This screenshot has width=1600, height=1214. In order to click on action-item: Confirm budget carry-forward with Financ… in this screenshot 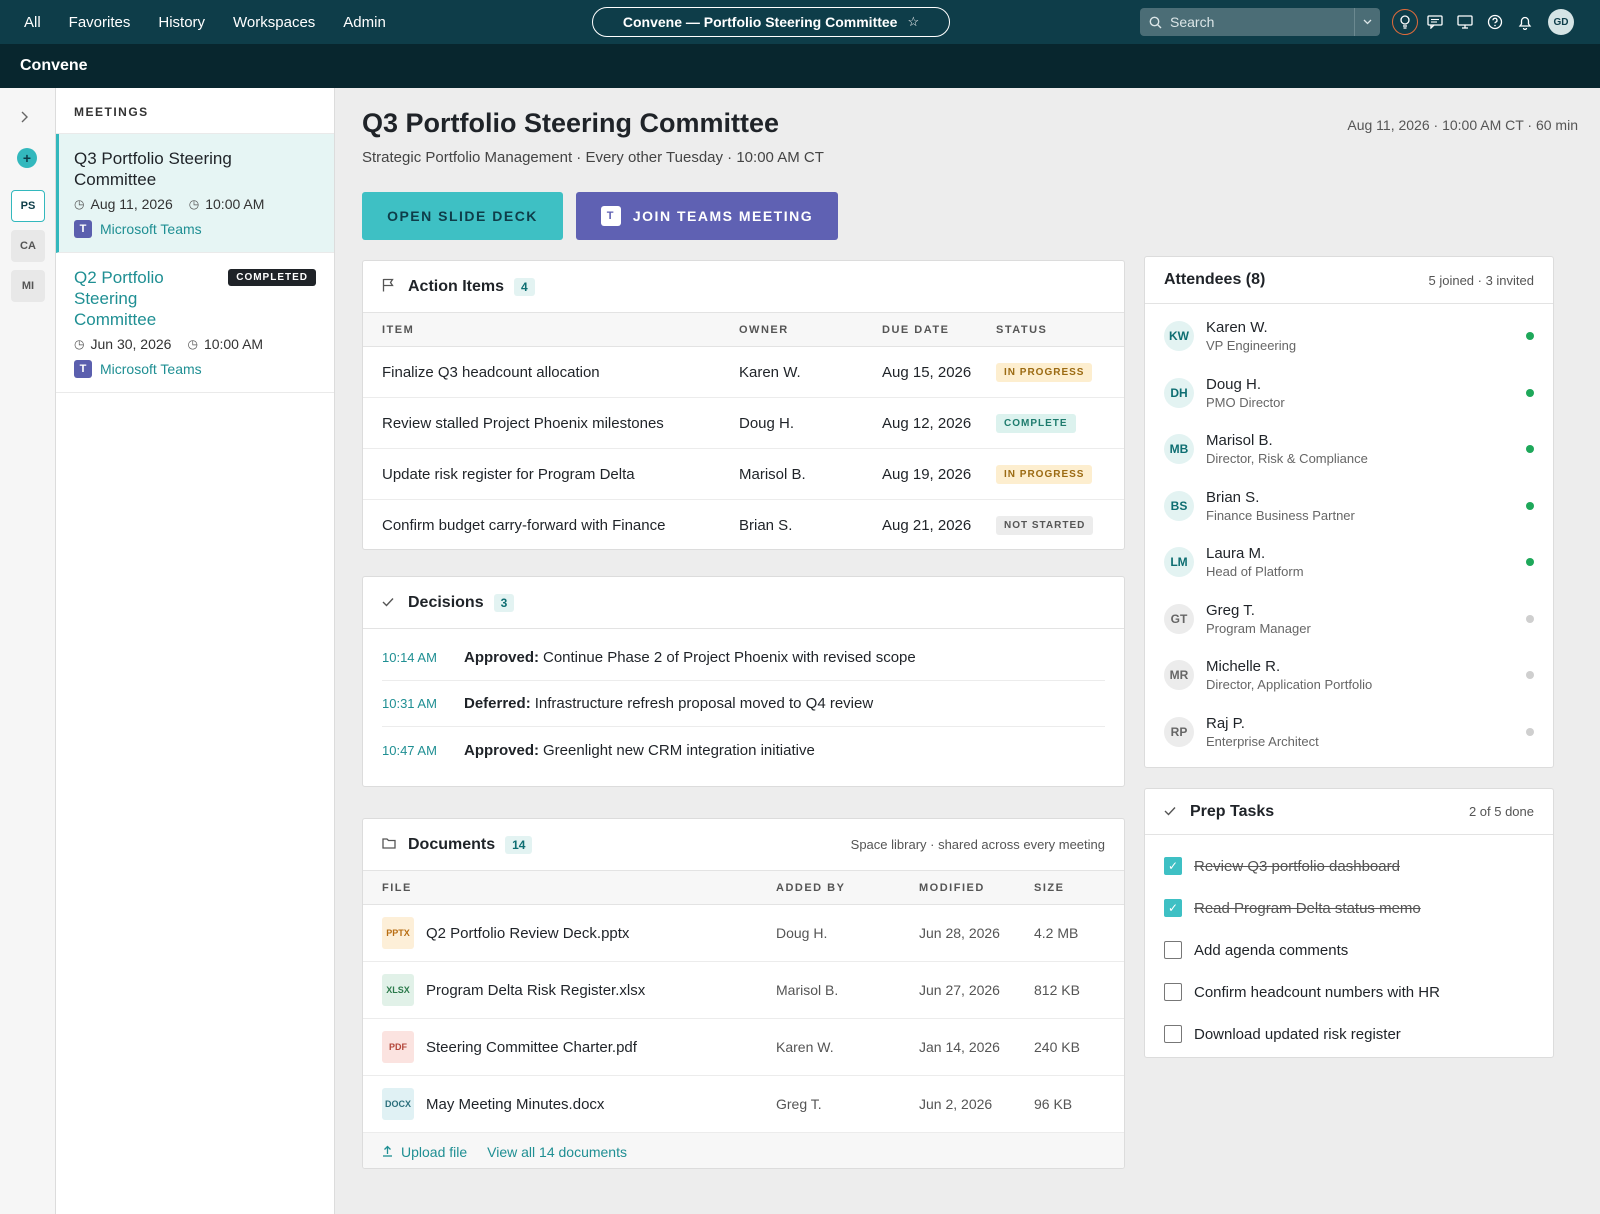, I will do `click(524, 525)`.